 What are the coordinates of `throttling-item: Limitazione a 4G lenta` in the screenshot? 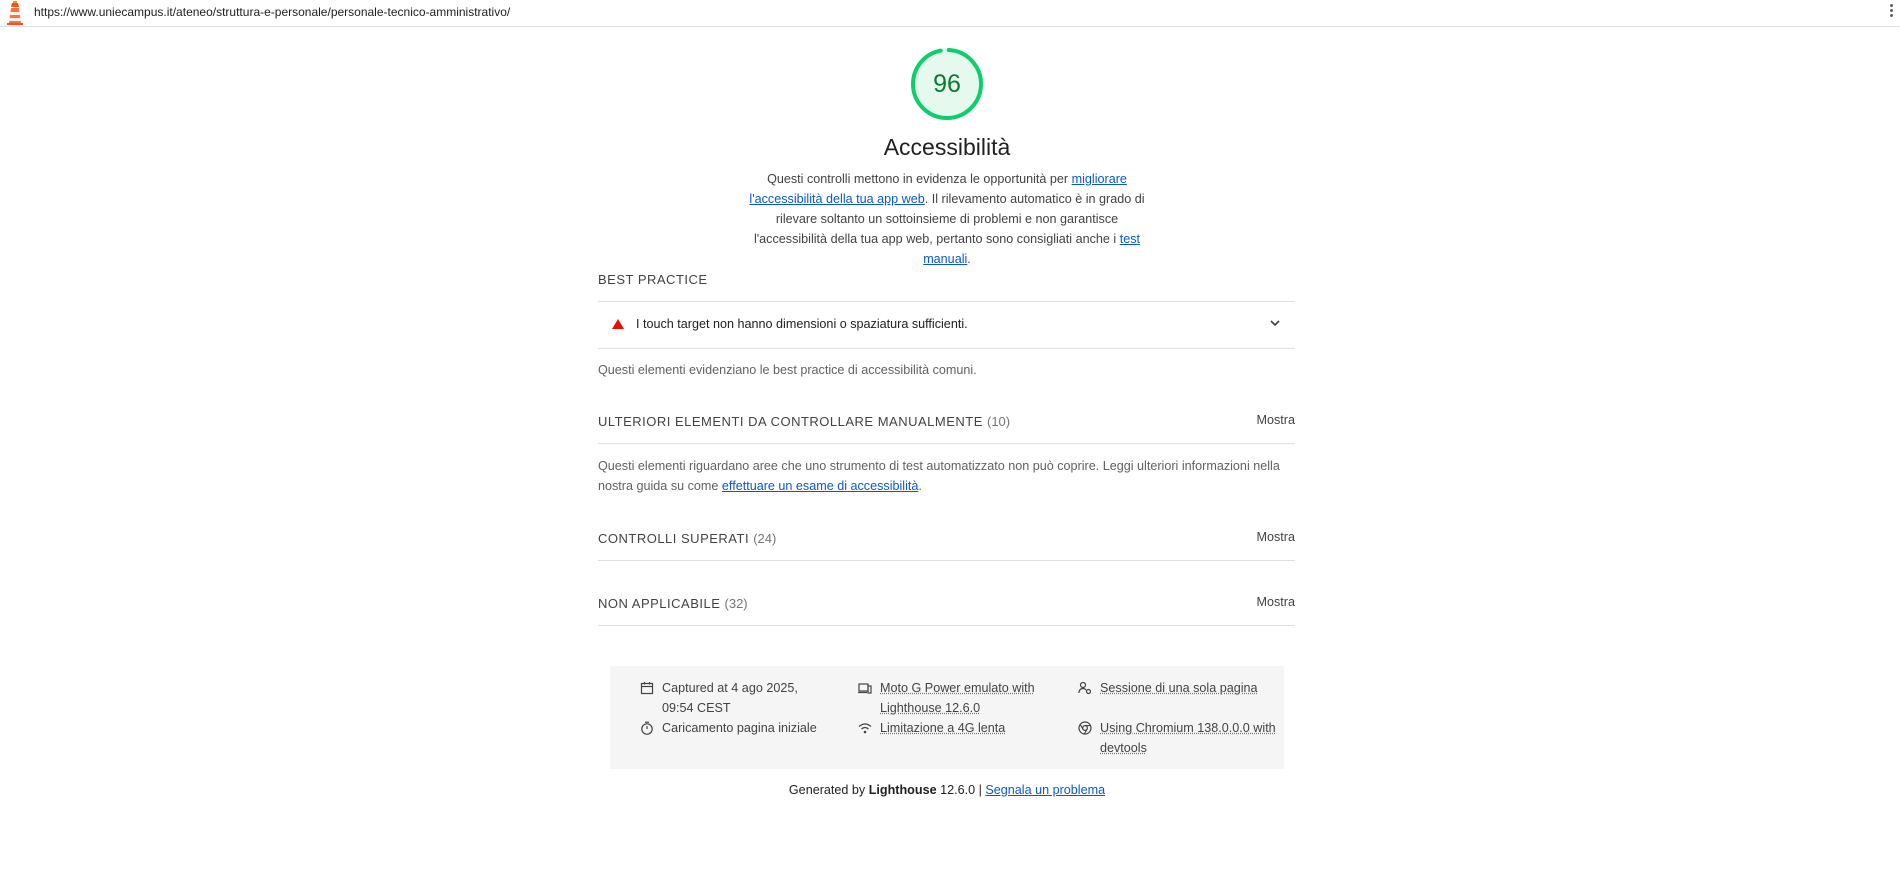 It's located at (953, 728).